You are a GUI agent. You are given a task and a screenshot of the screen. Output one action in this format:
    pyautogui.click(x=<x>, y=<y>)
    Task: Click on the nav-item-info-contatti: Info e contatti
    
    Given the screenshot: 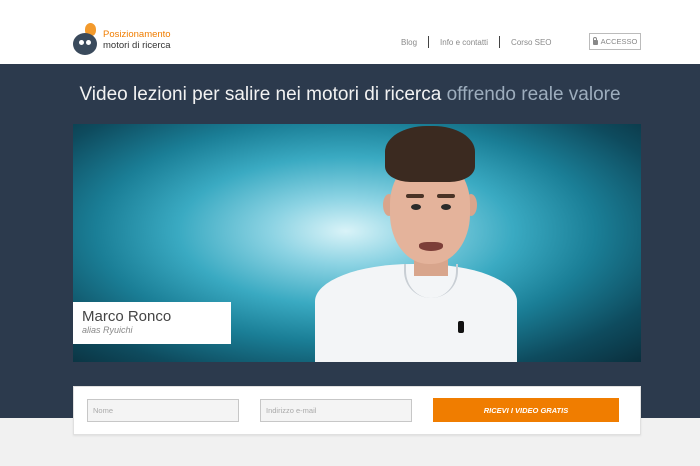 What is the action you would take?
    pyautogui.click(x=464, y=42)
    